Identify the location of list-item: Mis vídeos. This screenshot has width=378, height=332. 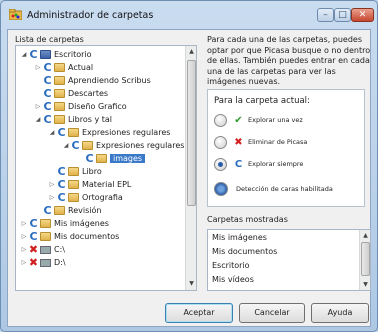
(233, 279).